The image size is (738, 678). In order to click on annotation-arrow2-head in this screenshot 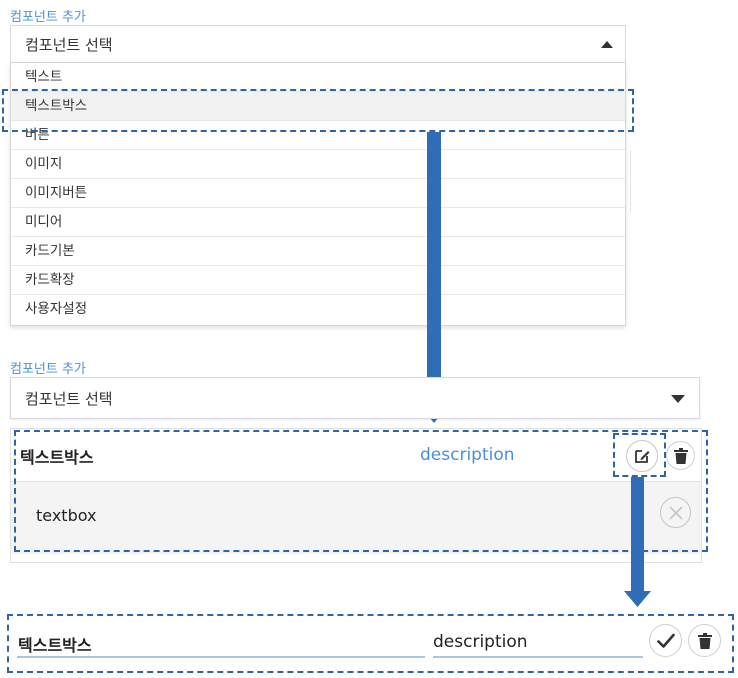, I will do `click(637, 599)`.